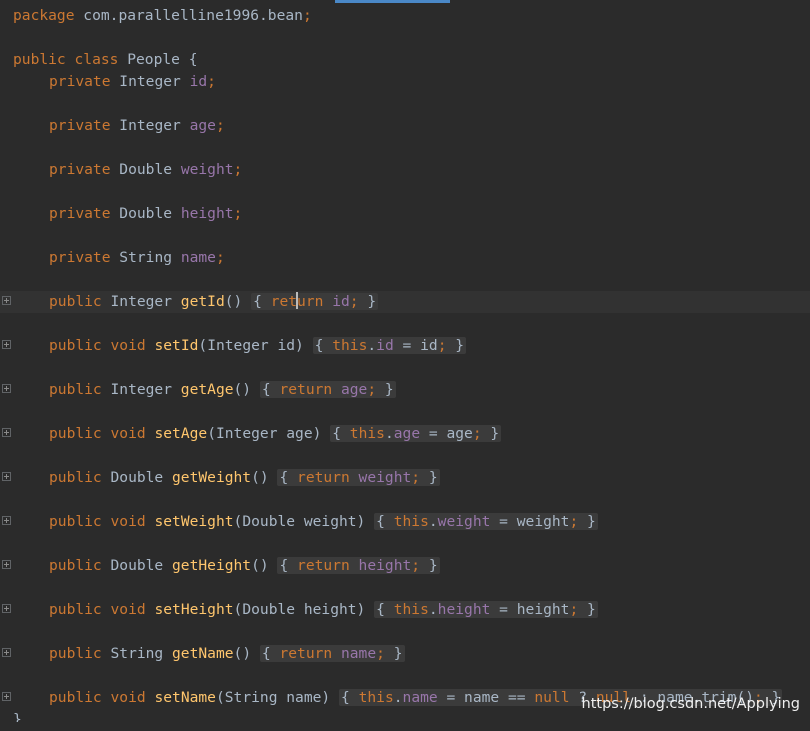 The height and width of the screenshot is (731, 810). I want to click on assignment: = age, so click(446, 433).